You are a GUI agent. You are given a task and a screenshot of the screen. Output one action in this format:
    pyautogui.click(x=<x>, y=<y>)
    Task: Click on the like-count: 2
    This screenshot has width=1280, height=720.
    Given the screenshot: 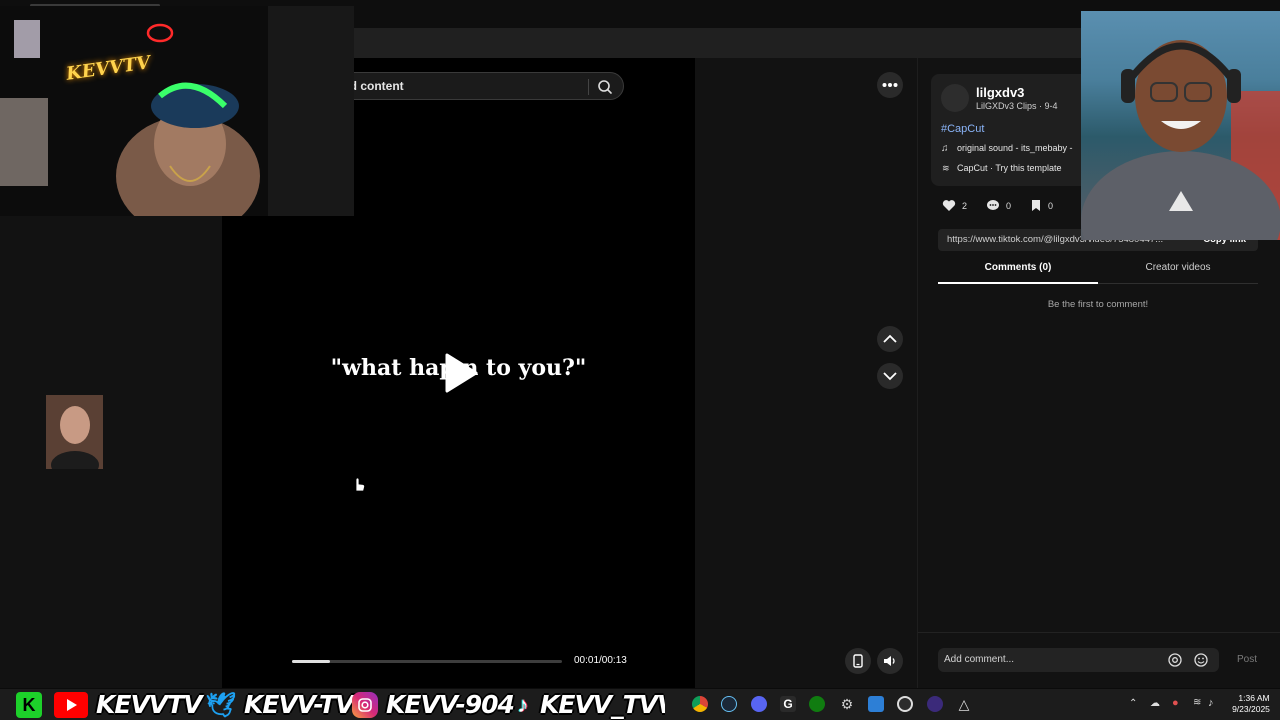 What is the action you would take?
    pyautogui.click(x=965, y=205)
    